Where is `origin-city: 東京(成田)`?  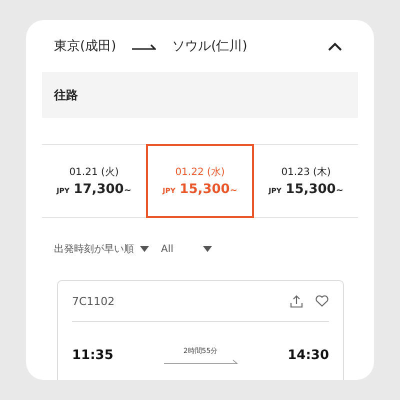
origin-city: 東京(成田) is located at coordinates (85, 46).